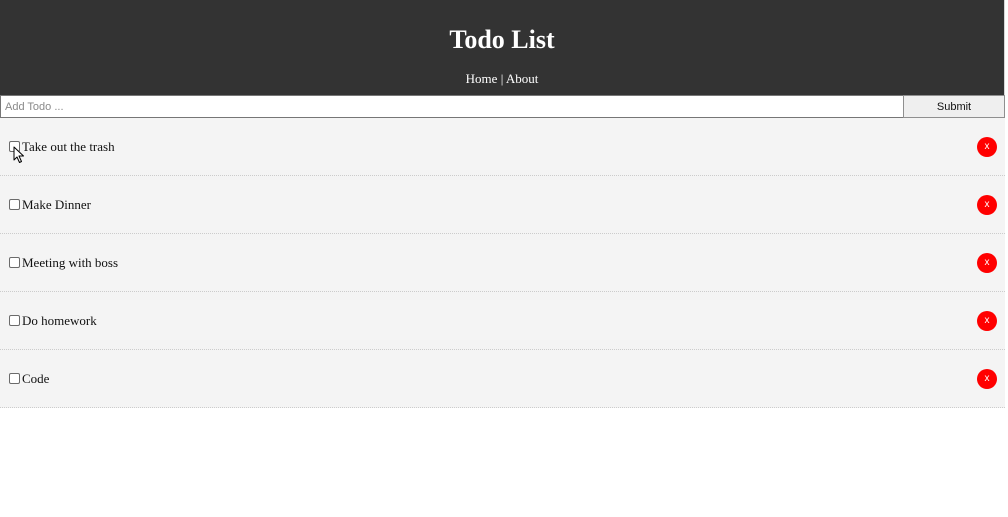 The image size is (1008, 517). I want to click on todo-title: Take out the trash, so click(68, 146).